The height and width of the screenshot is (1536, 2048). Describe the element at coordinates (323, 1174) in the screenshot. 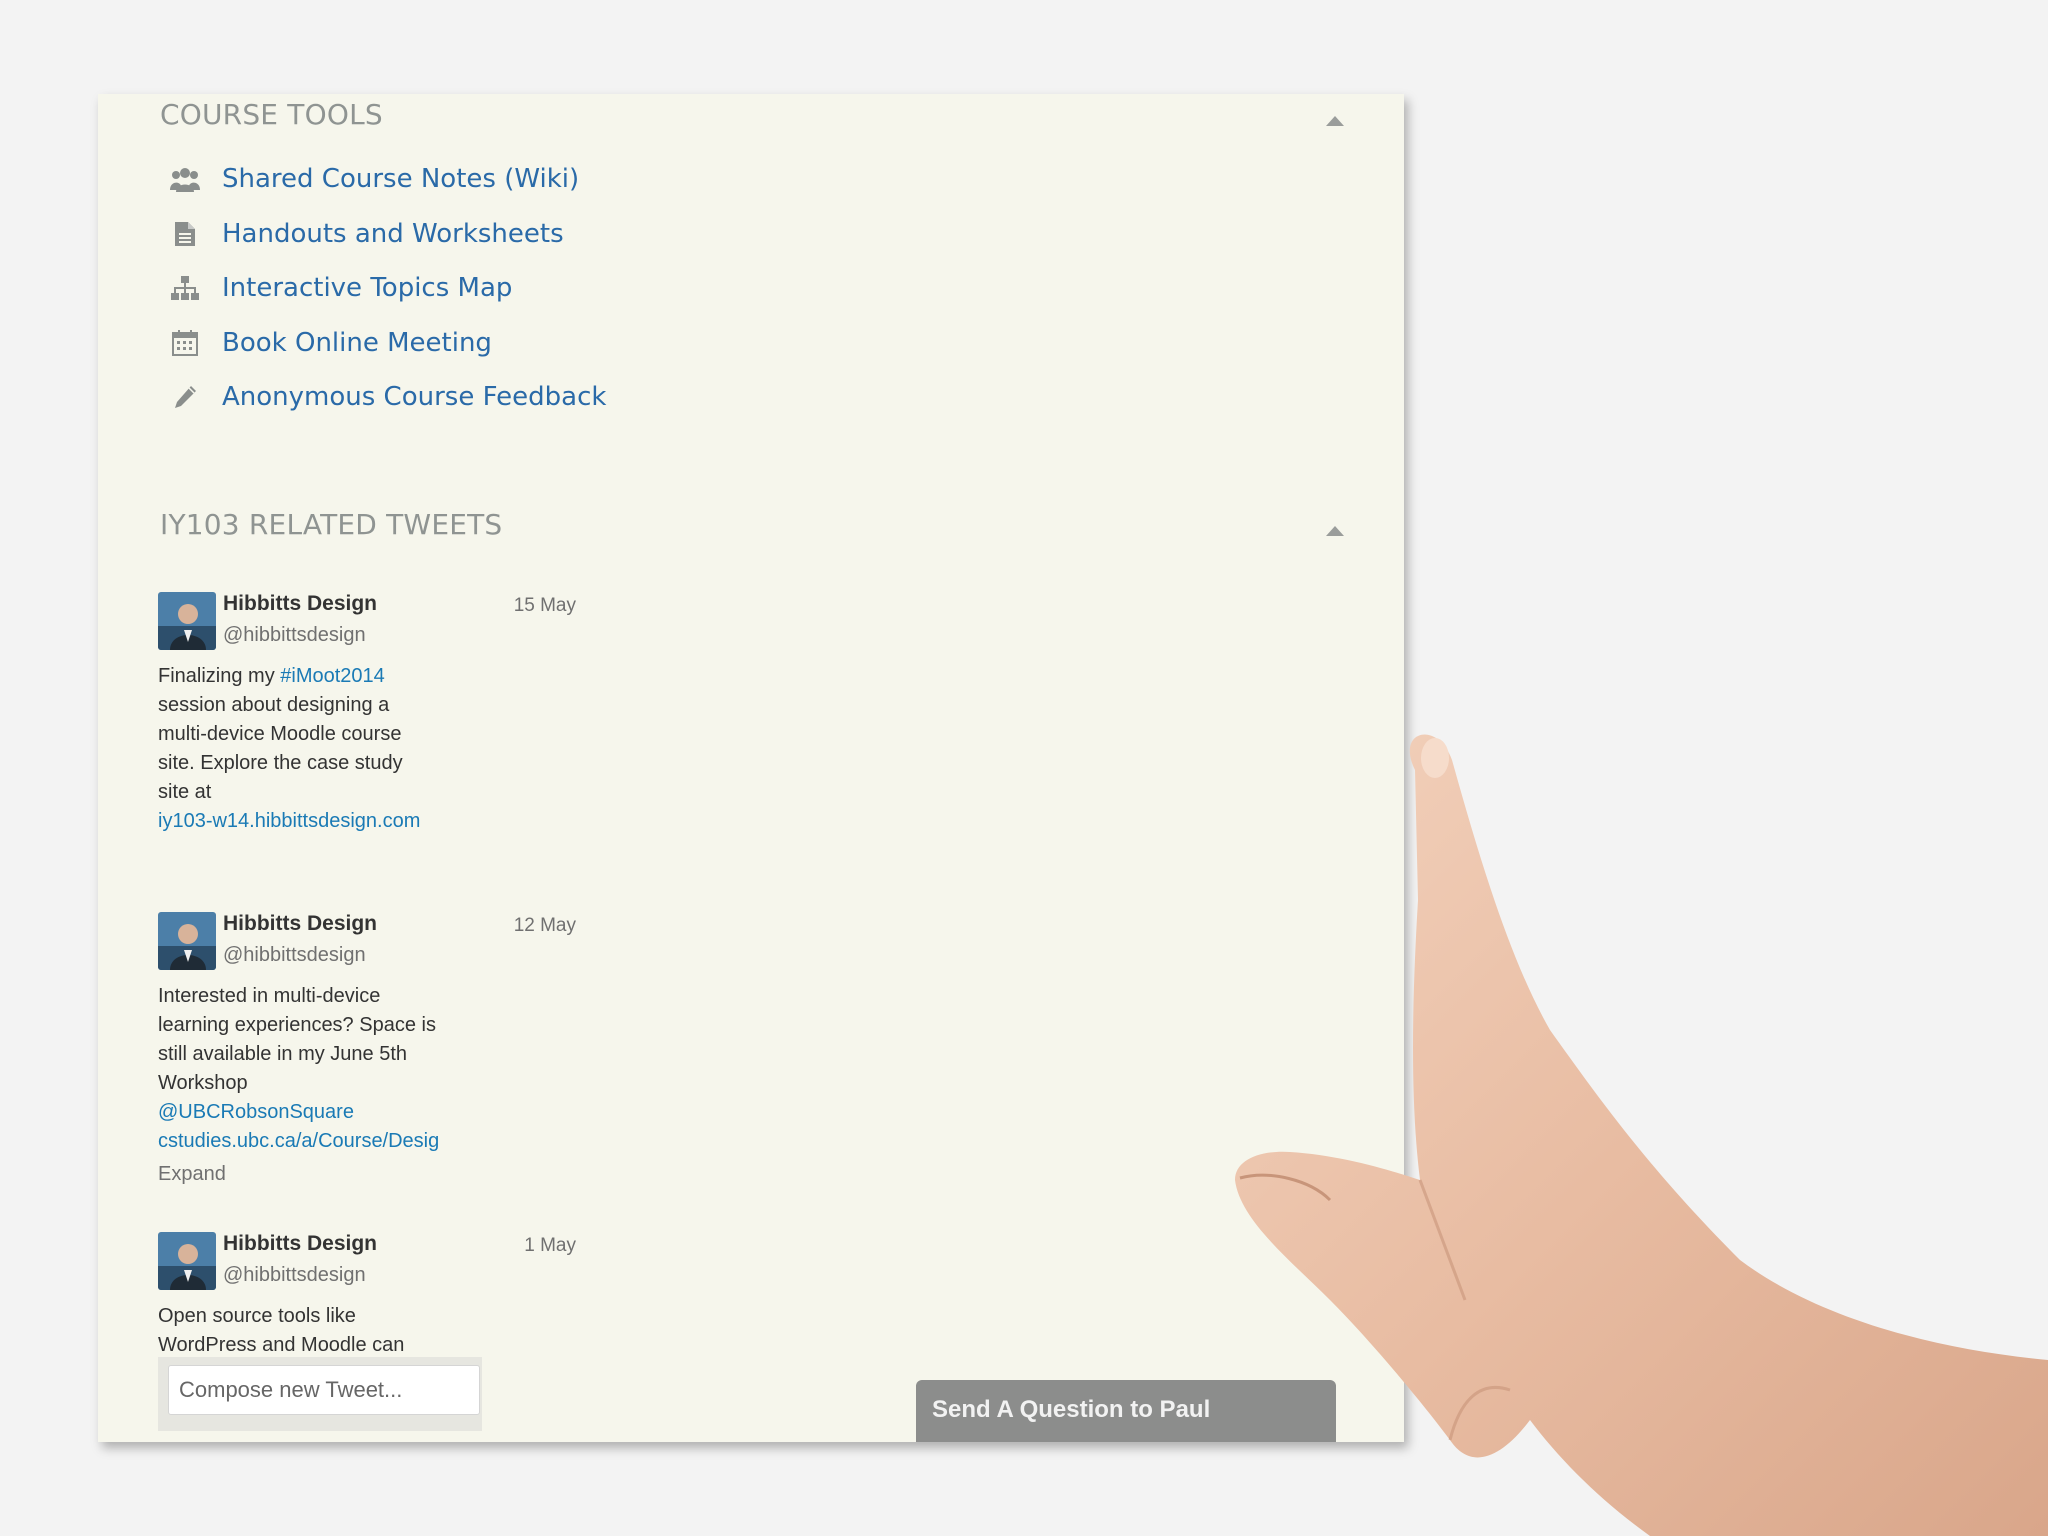

I see `expand-link: Expand` at that location.